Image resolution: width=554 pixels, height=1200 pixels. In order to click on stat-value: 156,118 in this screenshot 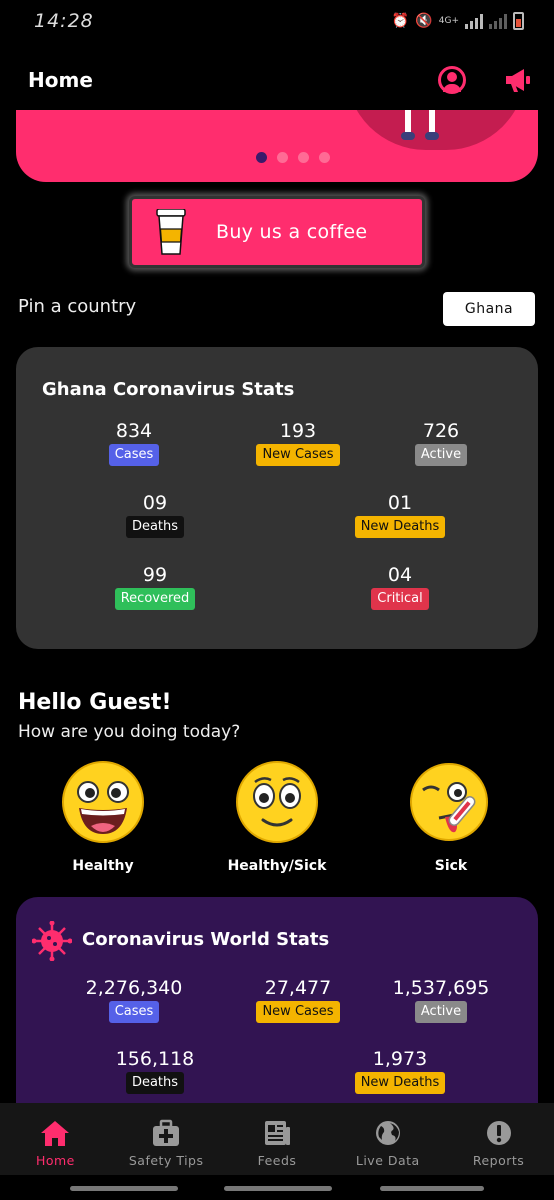, I will do `click(155, 1059)`.